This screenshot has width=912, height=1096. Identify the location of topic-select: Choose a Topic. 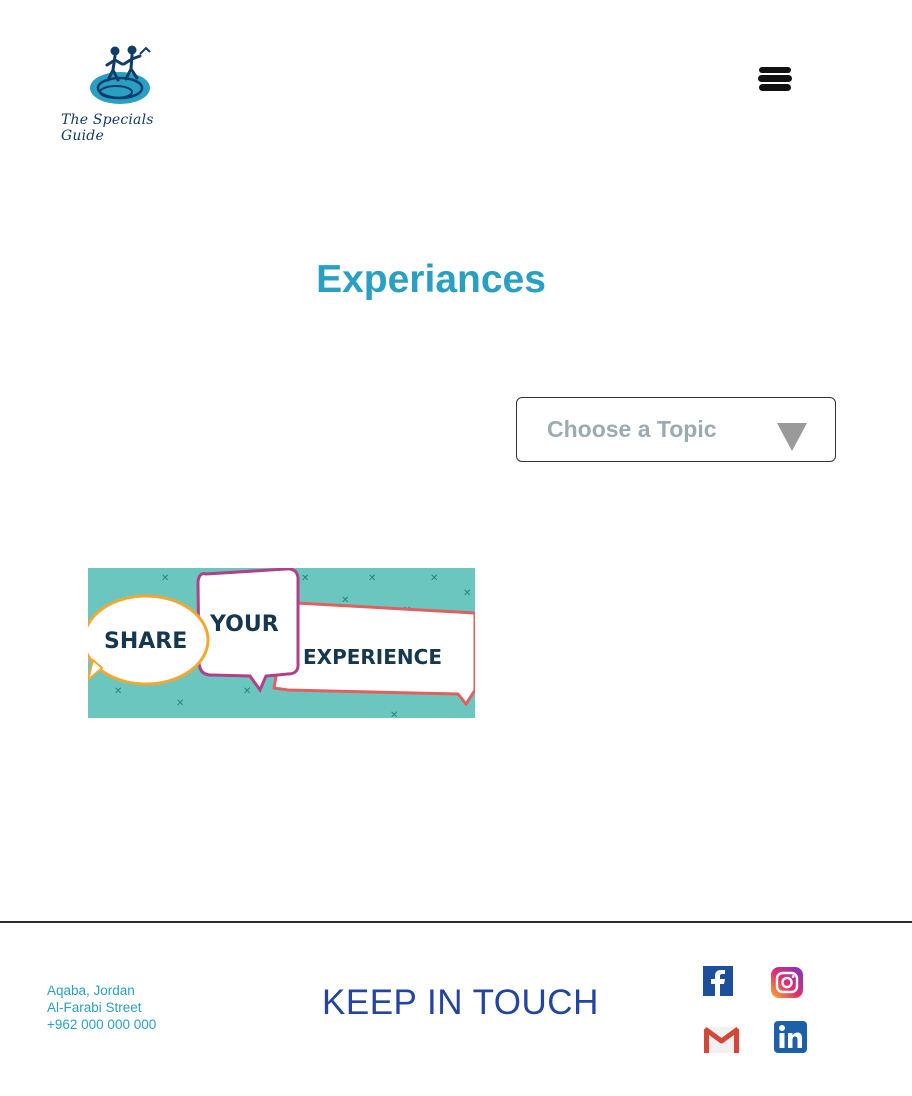
(676, 429).